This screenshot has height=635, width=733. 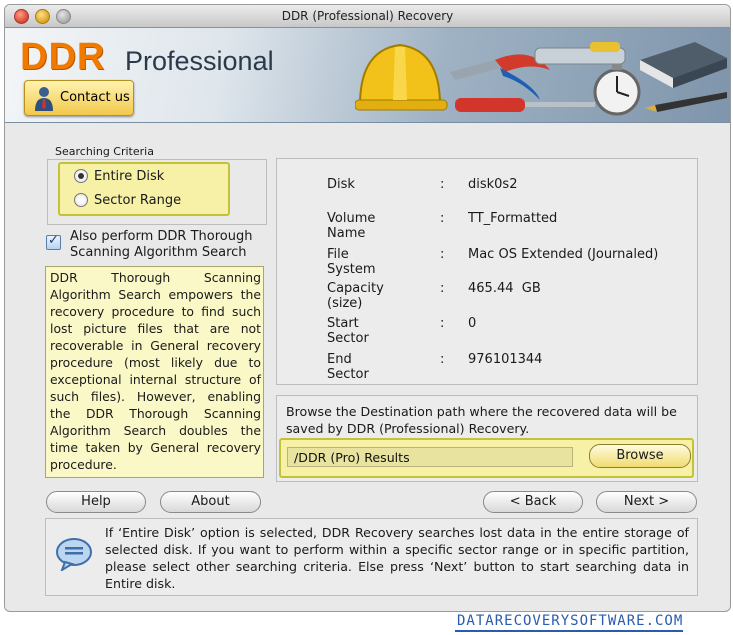 What do you see at coordinates (199, 61) in the screenshot?
I see `brand-edition: Professional` at bounding box center [199, 61].